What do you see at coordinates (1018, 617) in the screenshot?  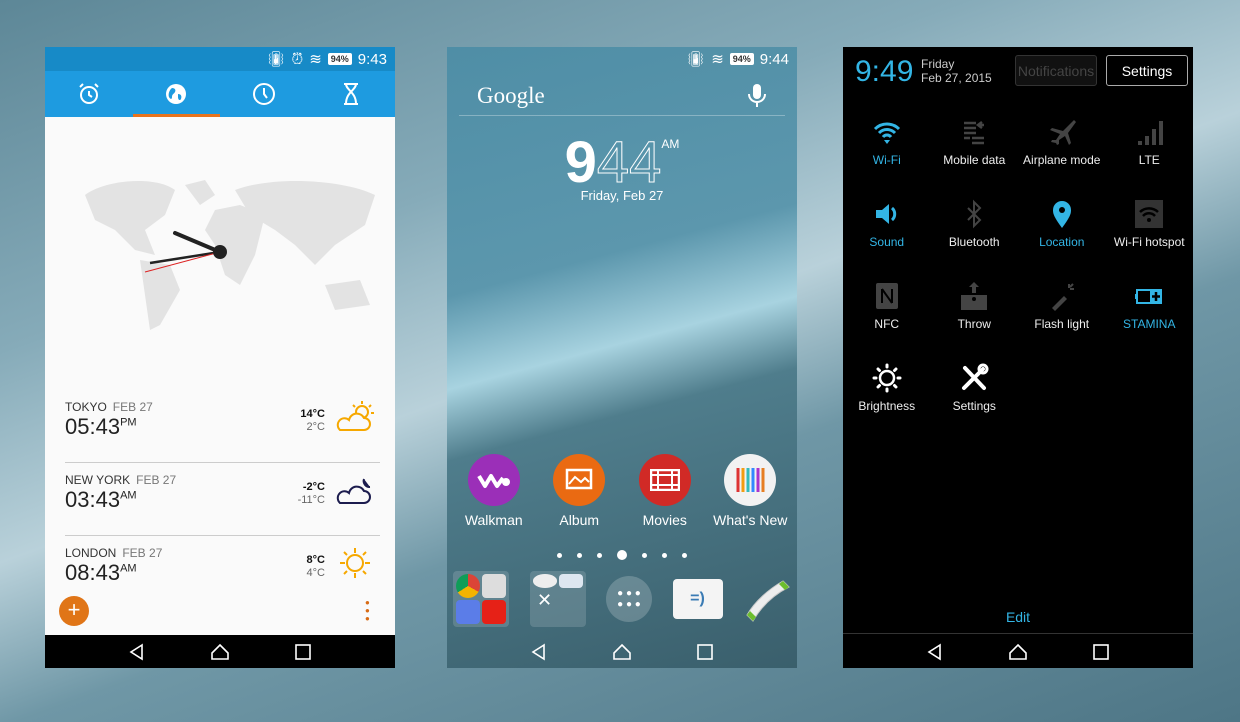 I see `edit-button: Edit` at bounding box center [1018, 617].